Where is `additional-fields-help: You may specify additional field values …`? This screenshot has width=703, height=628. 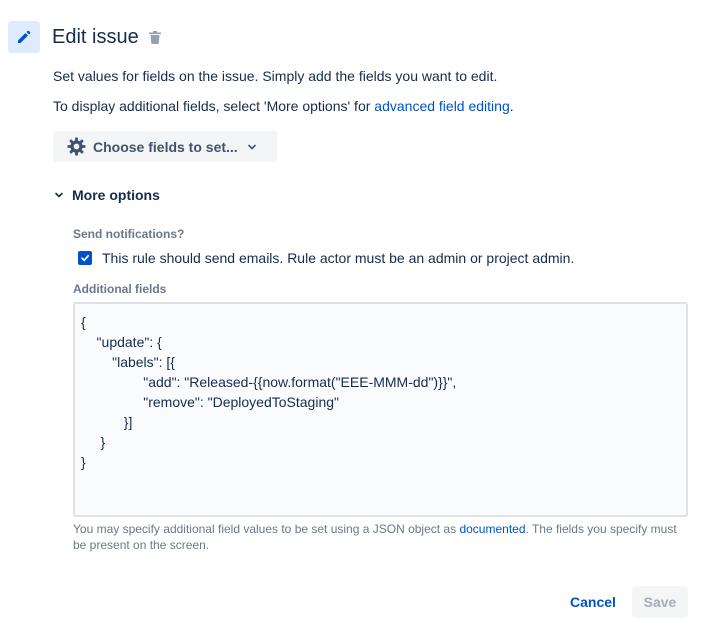 additional-fields-help: You may specify additional field values … is located at coordinates (383, 537).